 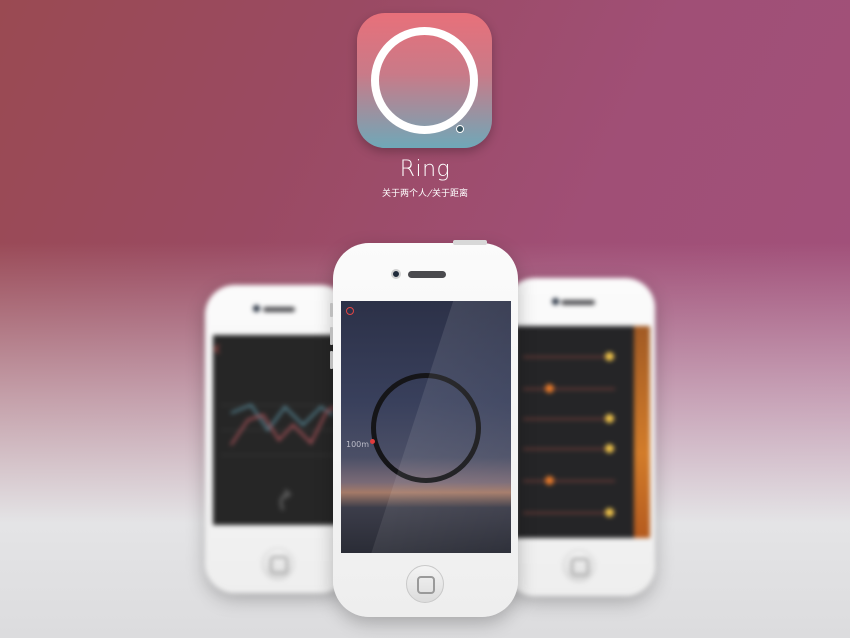 What do you see at coordinates (460, 129) in the screenshot?
I see `ring-logo-dot` at bounding box center [460, 129].